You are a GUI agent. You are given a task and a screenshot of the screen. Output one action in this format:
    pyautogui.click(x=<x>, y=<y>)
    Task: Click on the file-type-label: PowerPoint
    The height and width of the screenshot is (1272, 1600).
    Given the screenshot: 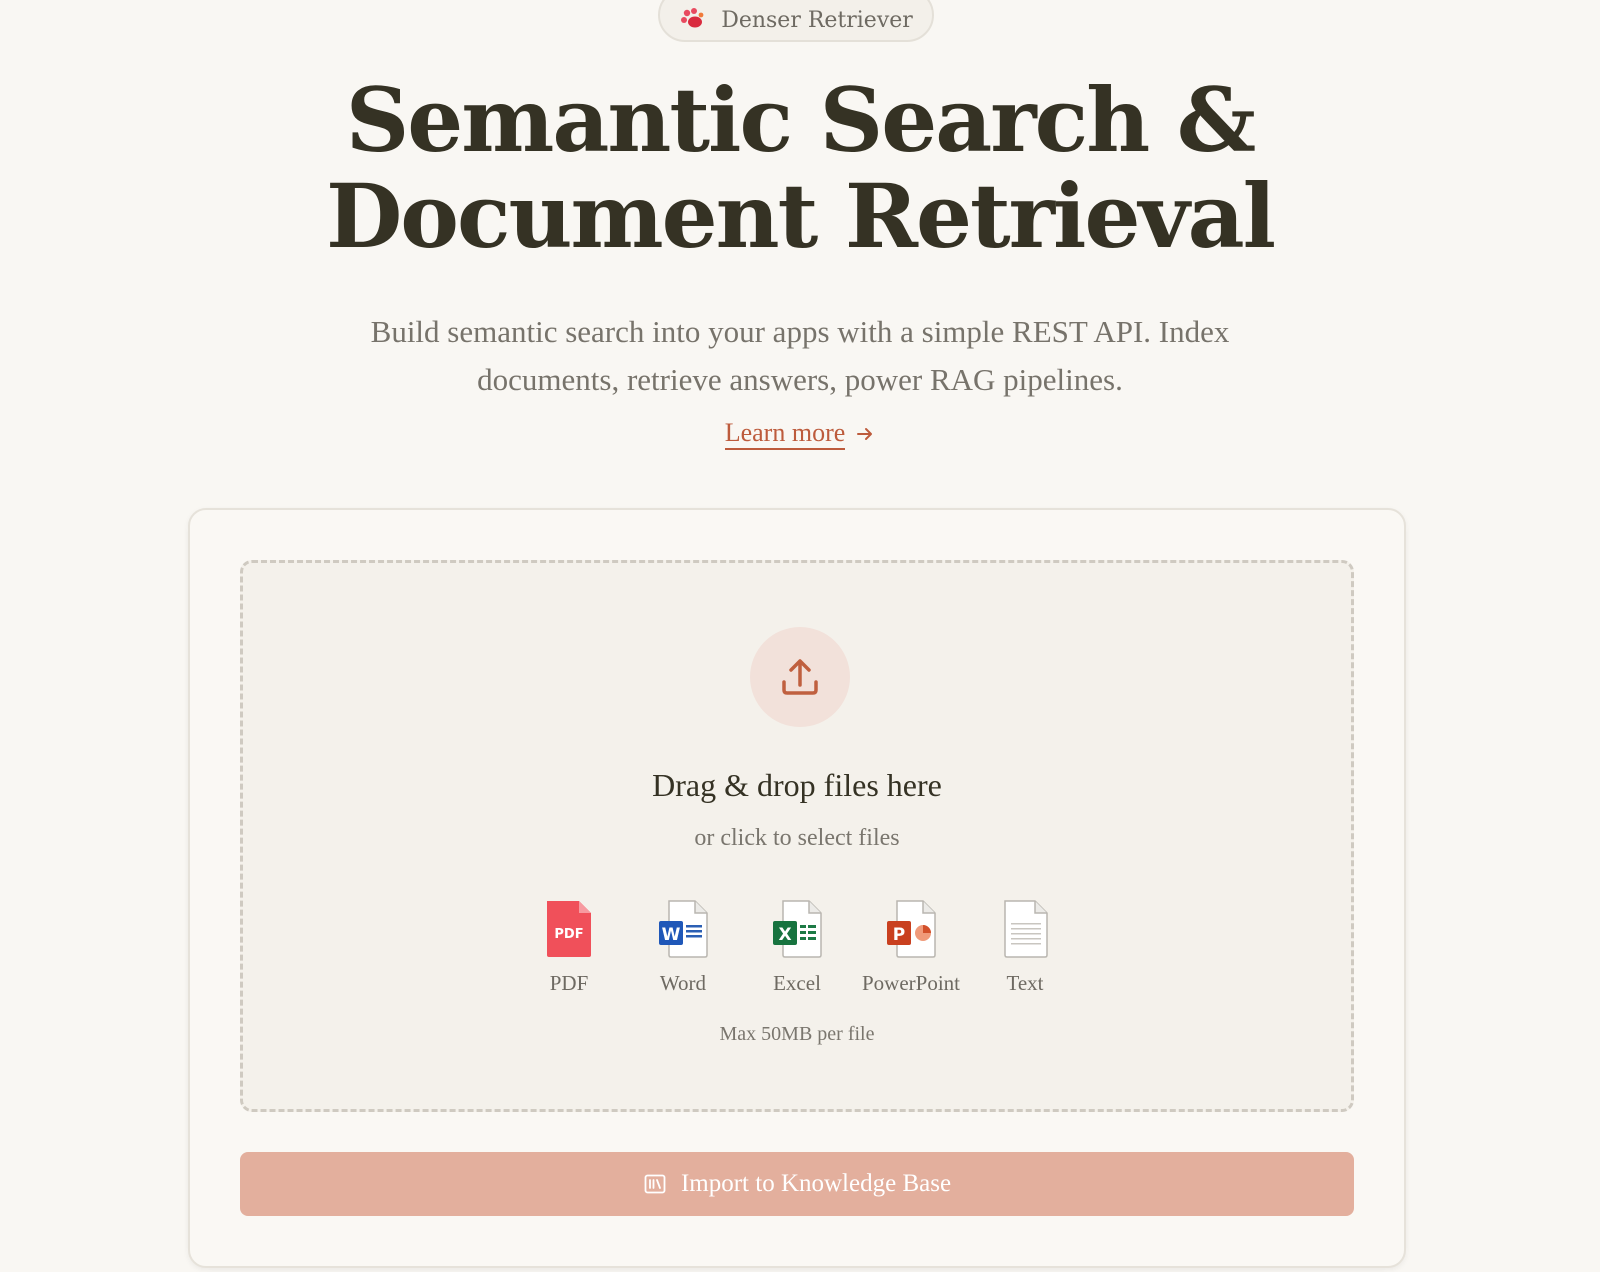 What is the action you would take?
    pyautogui.click(x=910, y=983)
    